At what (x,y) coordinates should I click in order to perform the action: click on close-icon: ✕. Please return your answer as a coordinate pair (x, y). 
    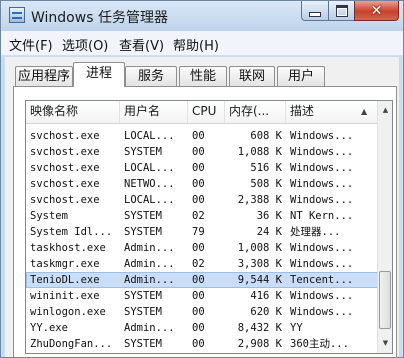
    Looking at the image, I should click on (376, 10).